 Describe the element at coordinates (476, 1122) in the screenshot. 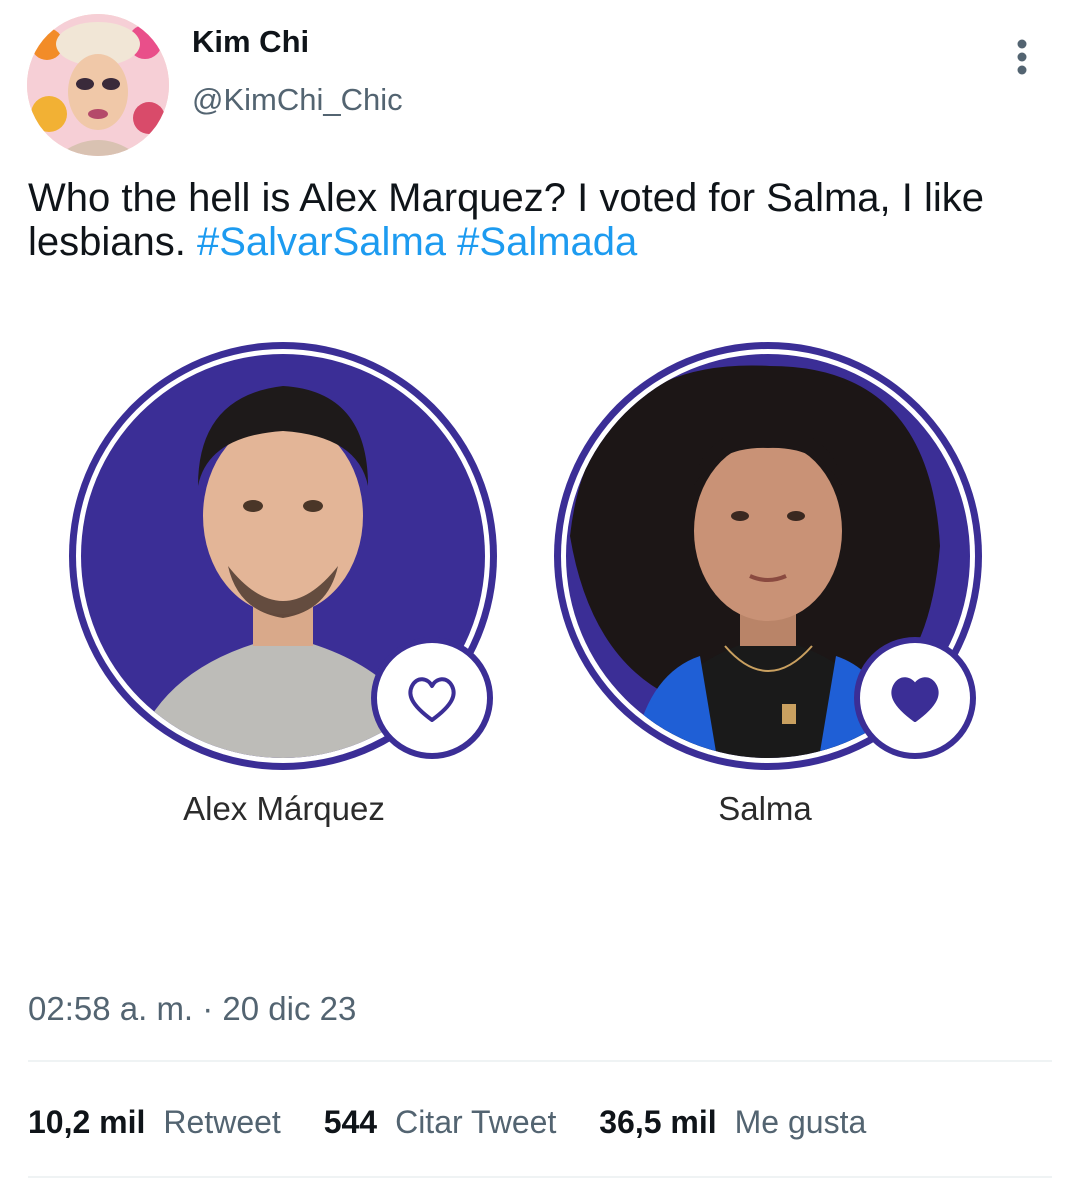

I see `quotes-label: Citar Tweet` at that location.